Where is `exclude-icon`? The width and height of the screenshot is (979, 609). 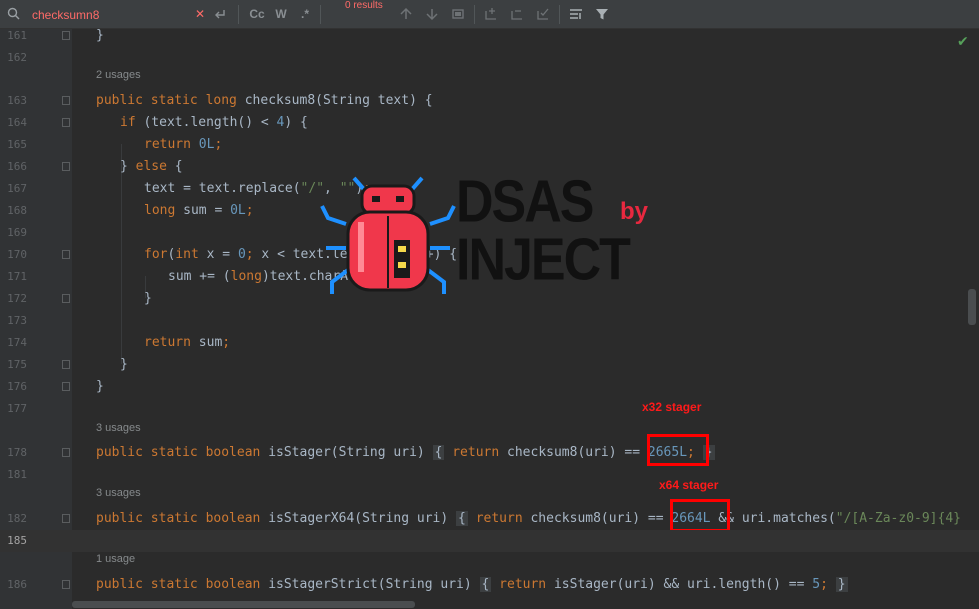 exclude-icon is located at coordinates (543, 14).